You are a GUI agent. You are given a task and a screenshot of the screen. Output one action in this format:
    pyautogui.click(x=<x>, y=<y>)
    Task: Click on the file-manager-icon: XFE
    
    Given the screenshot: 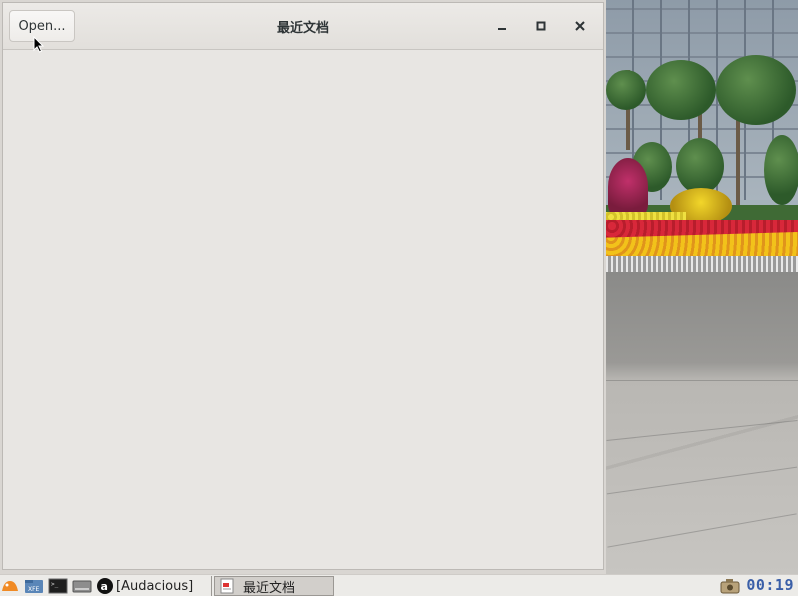 What is the action you would take?
    pyautogui.click(x=34, y=586)
    